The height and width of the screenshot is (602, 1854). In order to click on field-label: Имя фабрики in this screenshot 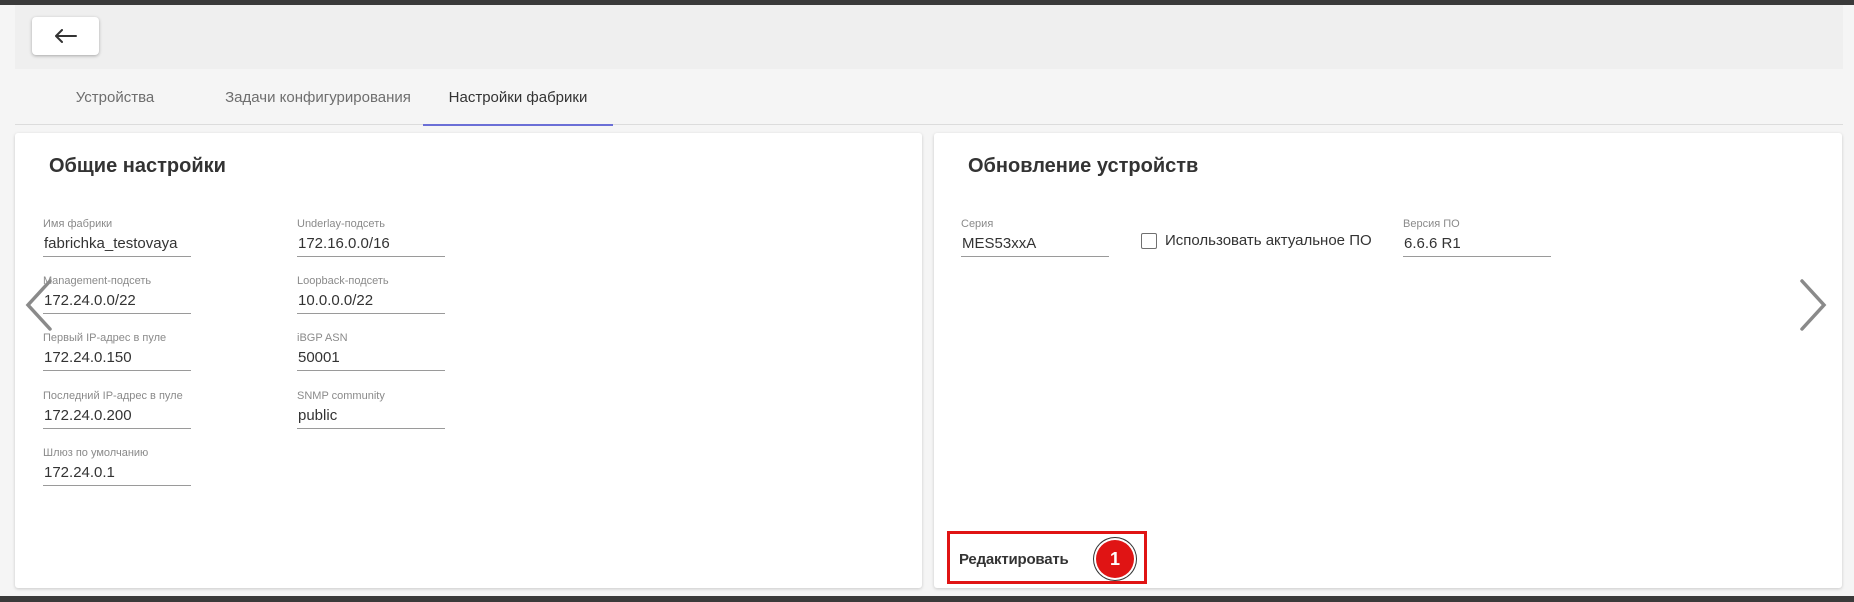, I will do `click(78, 224)`.